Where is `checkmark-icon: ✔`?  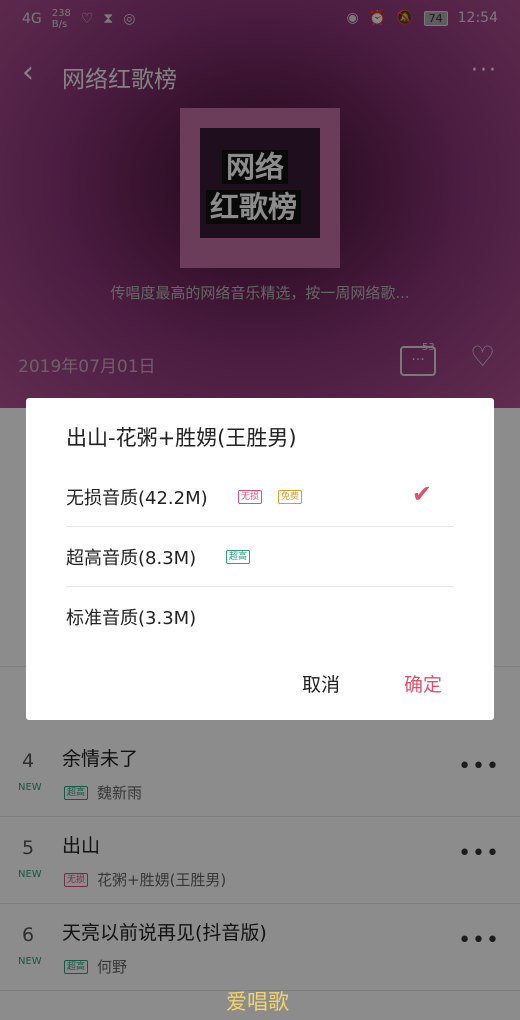
checkmark-icon: ✔ is located at coordinates (421, 494).